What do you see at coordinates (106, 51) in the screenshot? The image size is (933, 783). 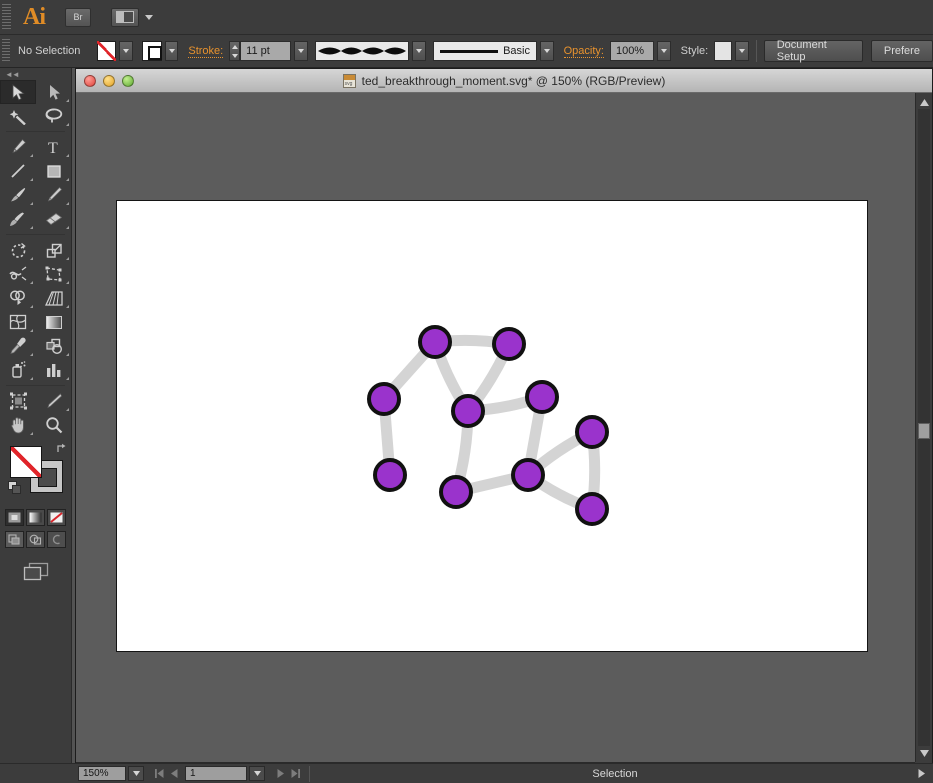 I see `fill-swatch` at bounding box center [106, 51].